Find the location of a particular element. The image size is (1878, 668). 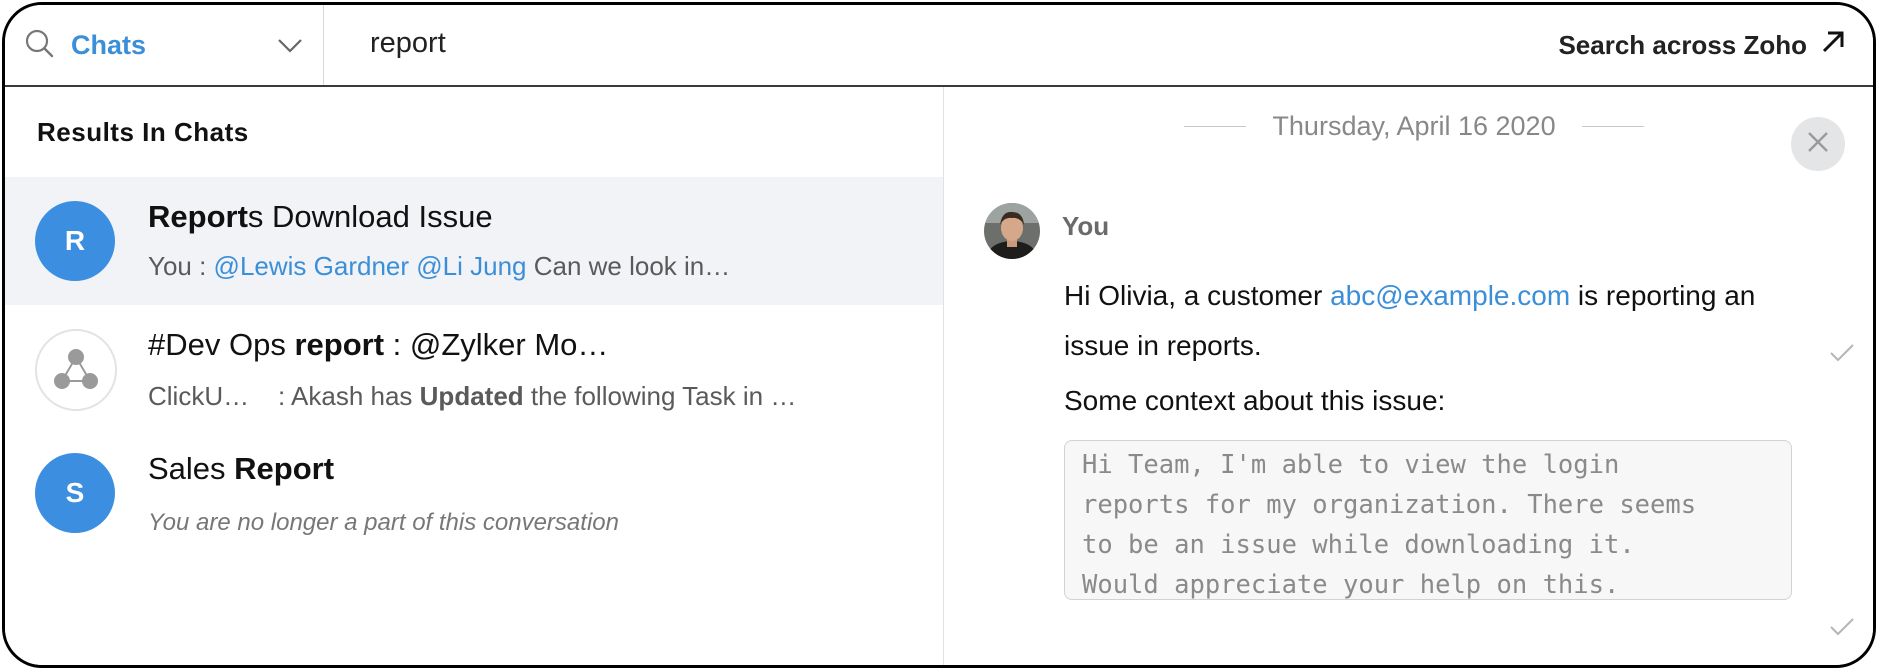

search-scope-label: Chats is located at coordinates (109, 45).